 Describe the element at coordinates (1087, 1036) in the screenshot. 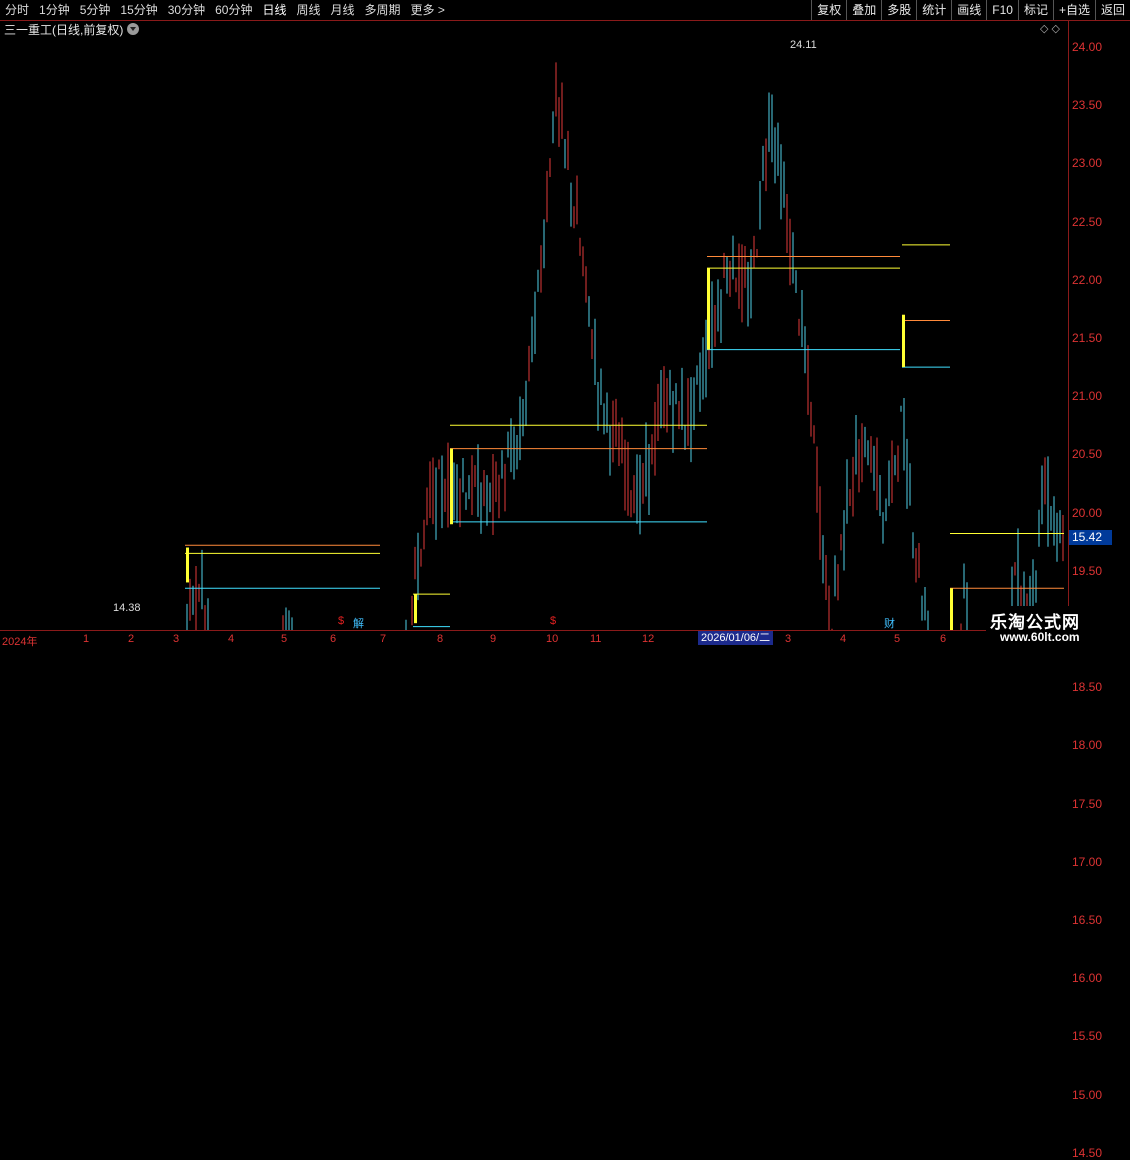

I see `price-tick-label: 15.50` at that location.